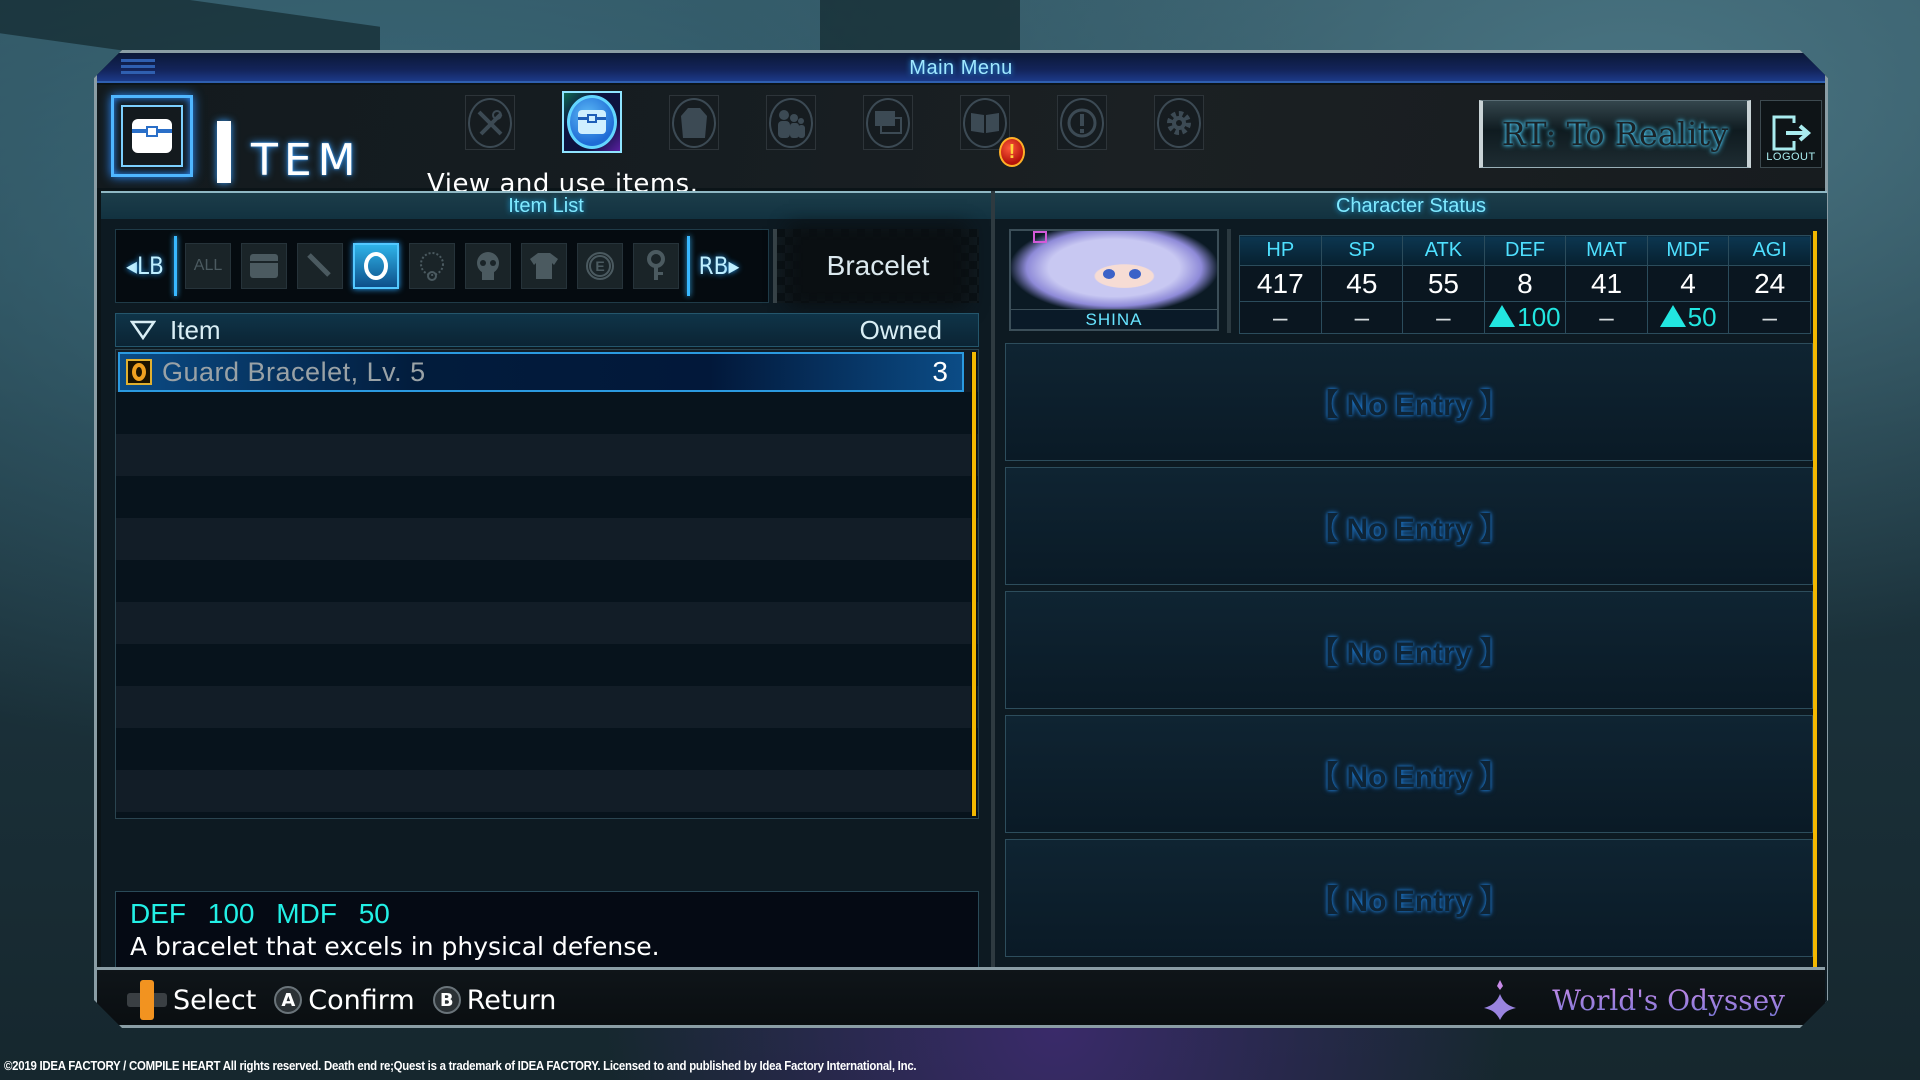  What do you see at coordinates (1607, 251) in the screenshot?
I see `stat-header-mat: MAT` at bounding box center [1607, 251].